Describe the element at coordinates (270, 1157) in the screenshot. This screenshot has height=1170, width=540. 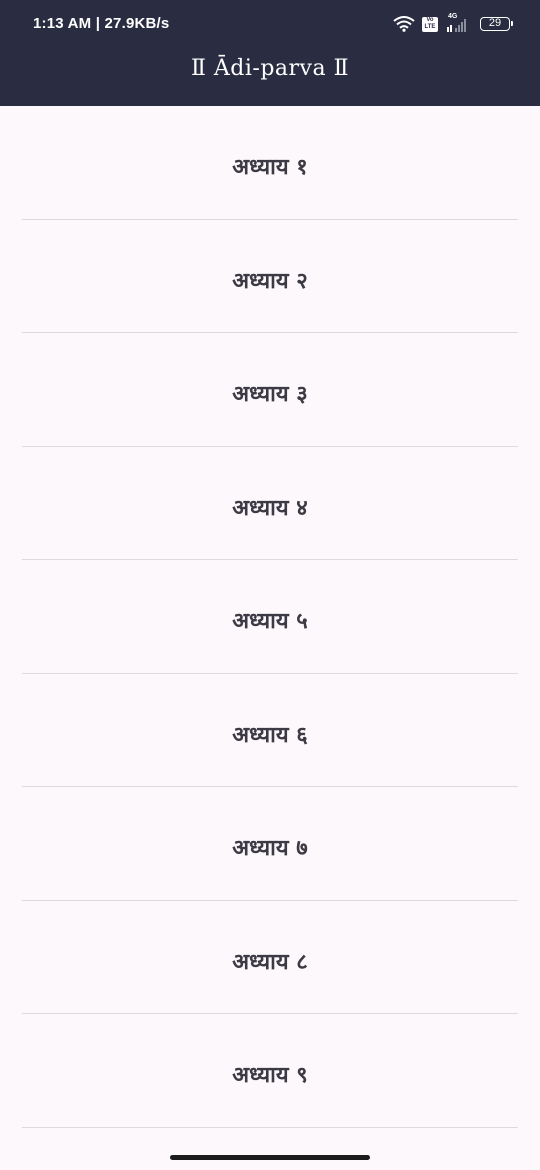
I see `home-indicator` at that location.